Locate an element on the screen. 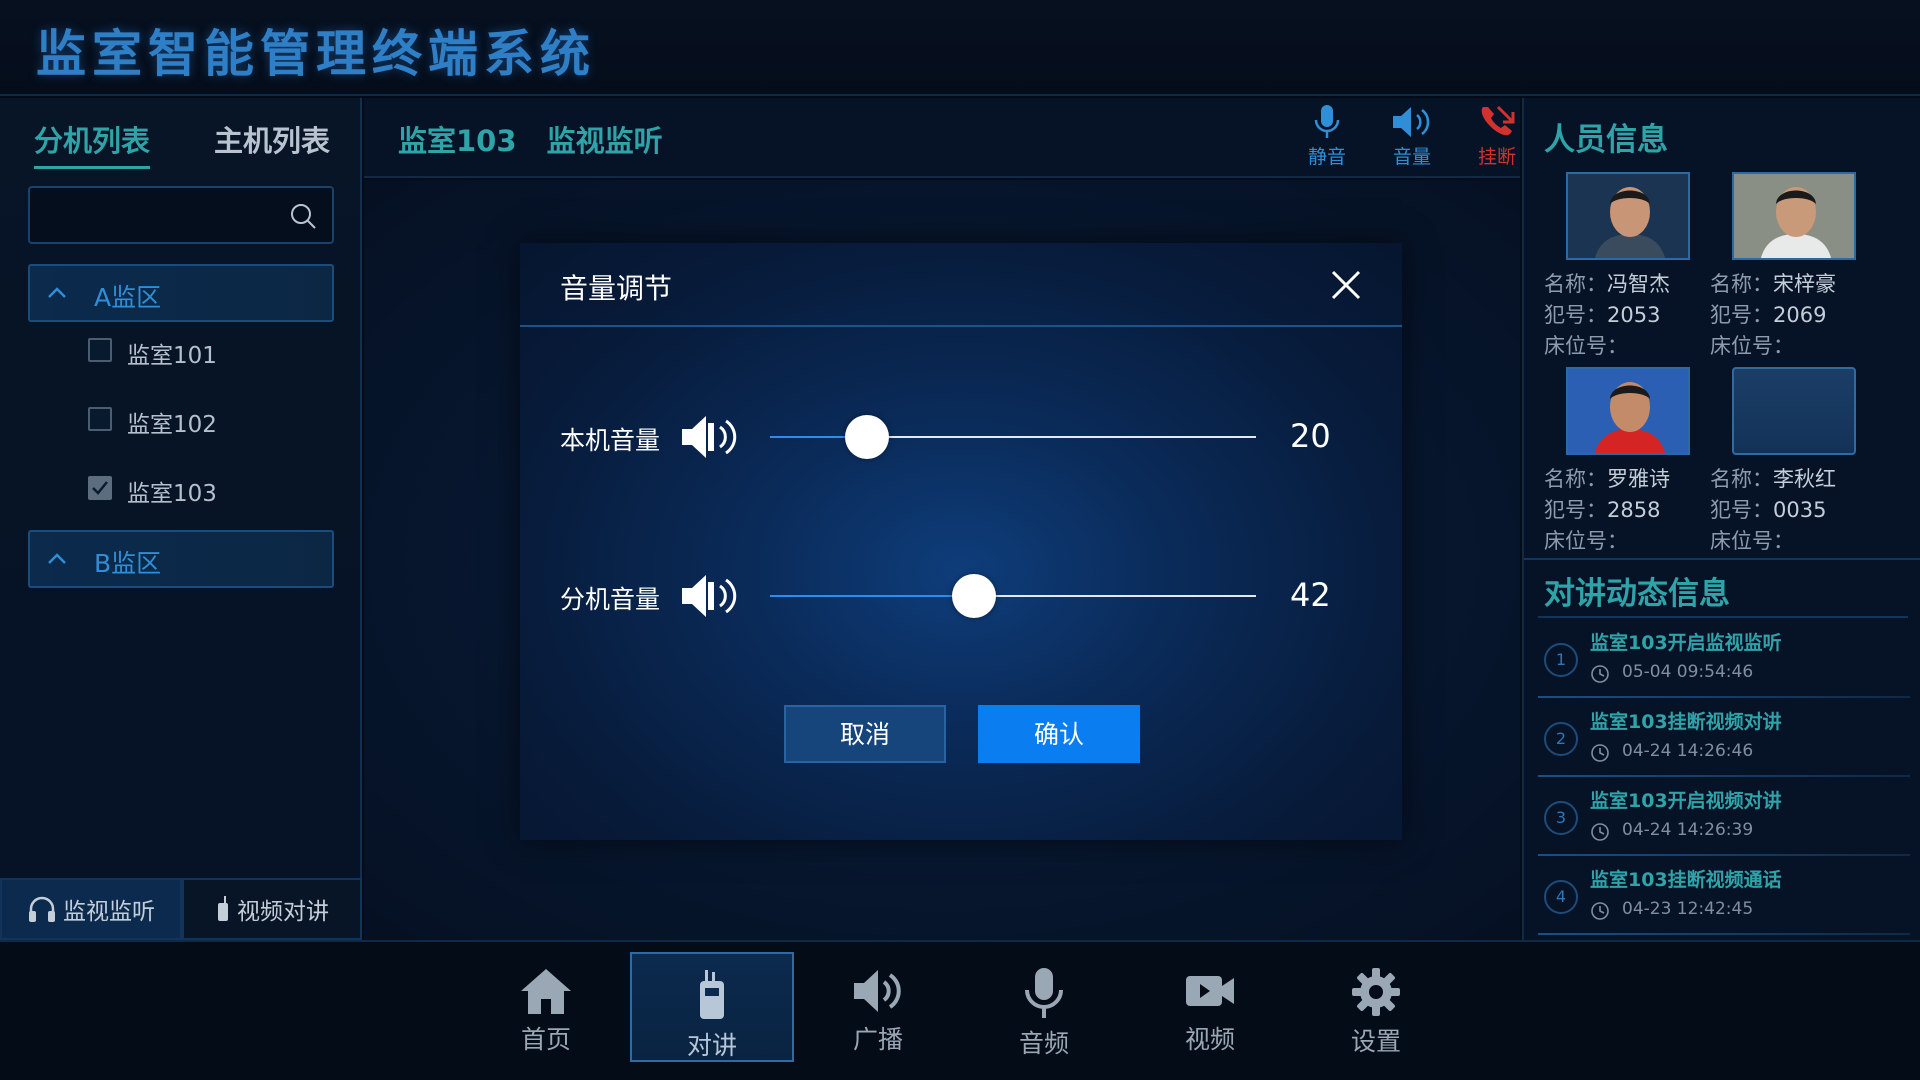 This screenshot has height=1080, width=1920. event-item: 1 监室103开启监视监听 05-04 09:54:46 is located at coordinates (1724, 660).